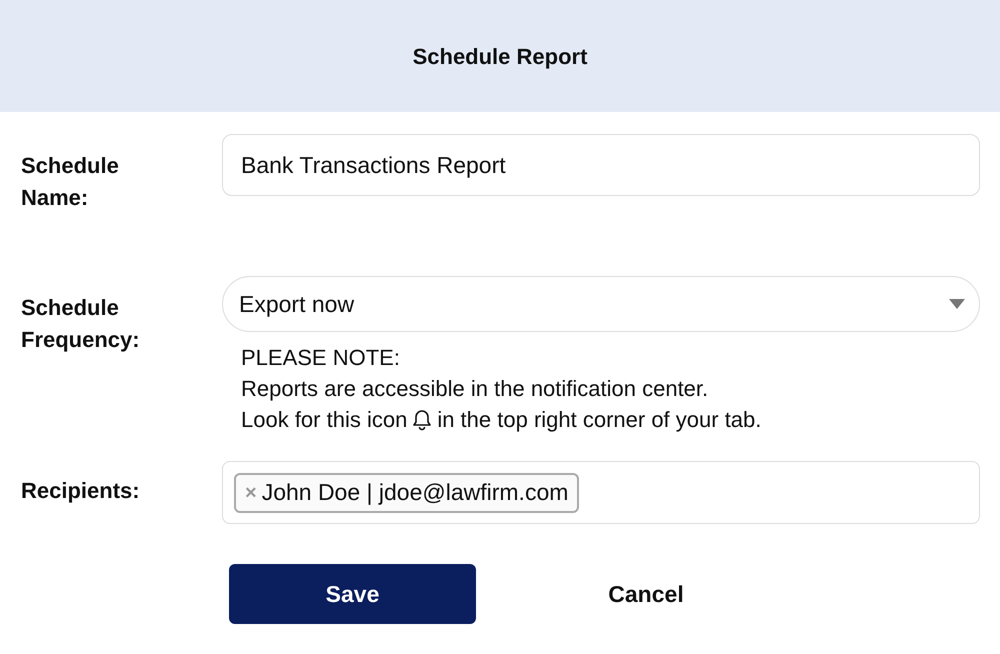 This screenshot has height=654, width=1000. What do you see at coordinates (957, 304) in the screenshot?
I see `dropdown-caret-icon` at bounding box center [957, 304].